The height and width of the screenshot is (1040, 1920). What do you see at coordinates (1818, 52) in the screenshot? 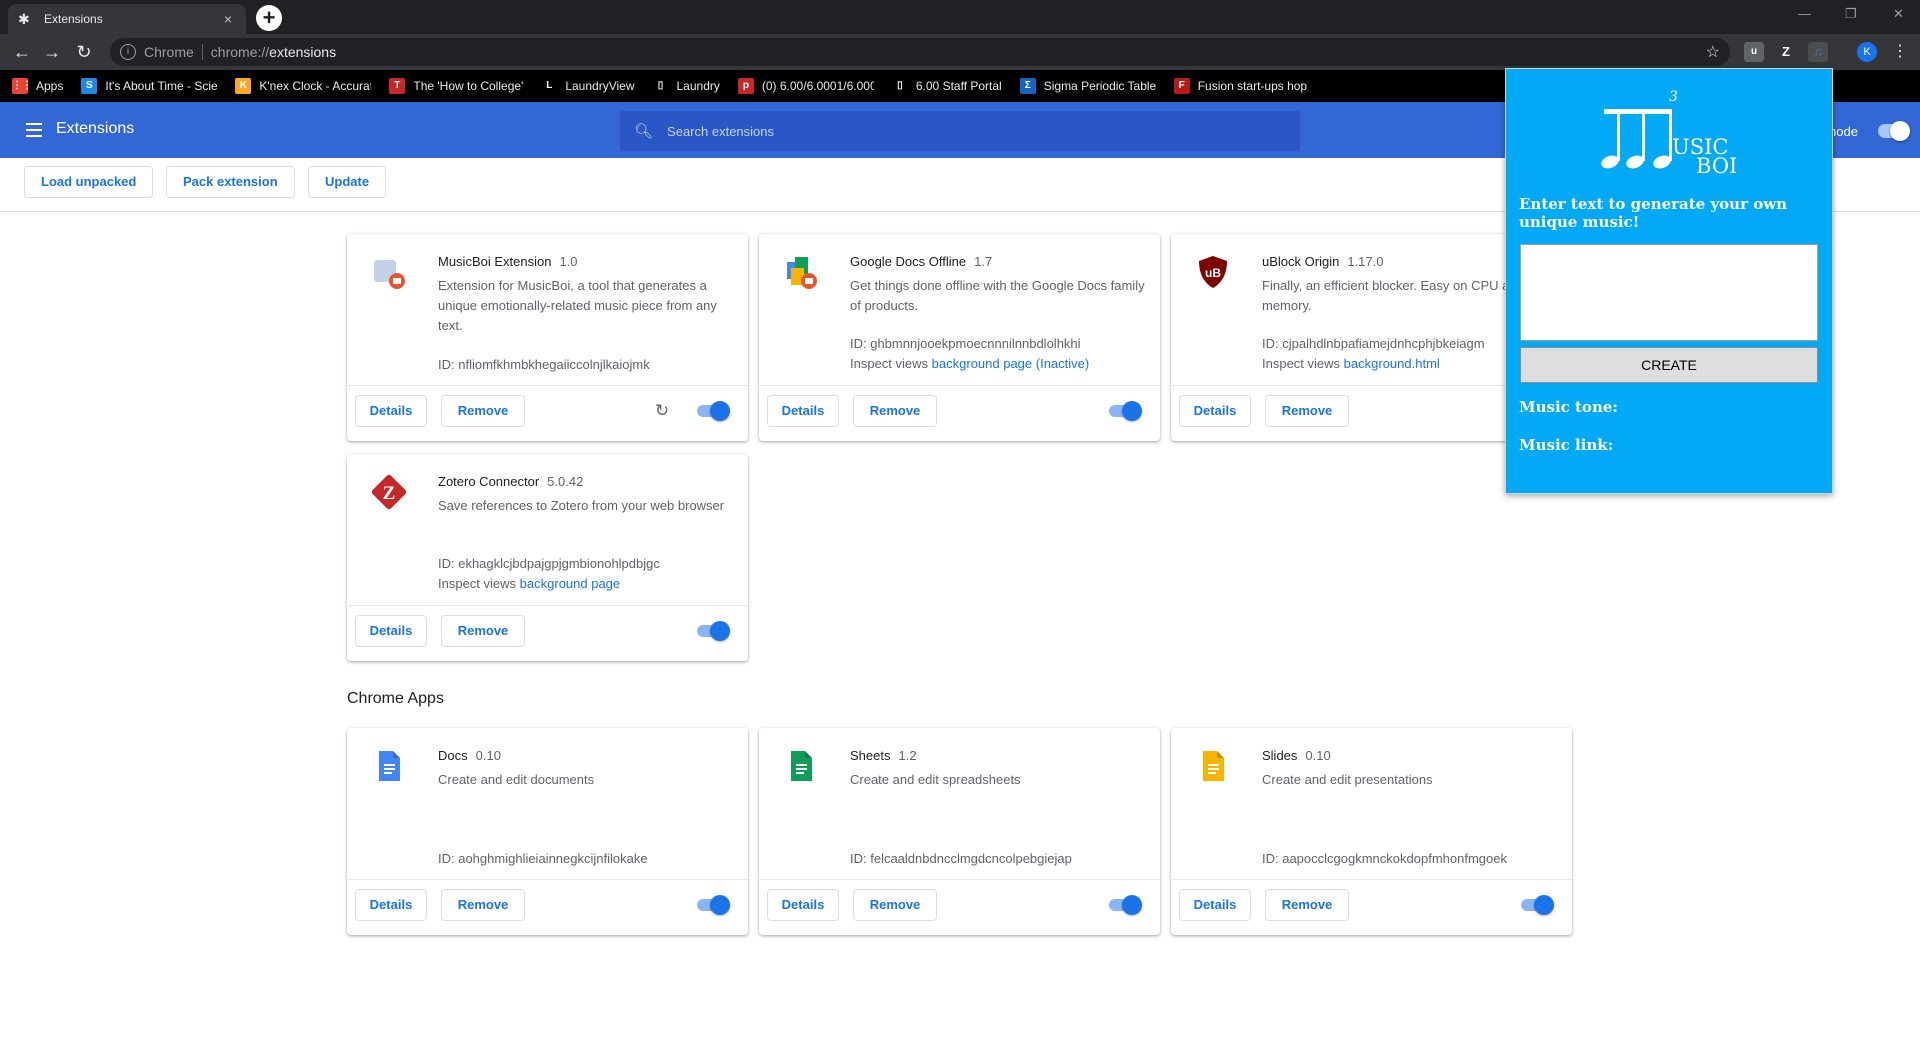
I see `musicboi-toolbar-icon: ♫` at bounding box center [1818, 52].